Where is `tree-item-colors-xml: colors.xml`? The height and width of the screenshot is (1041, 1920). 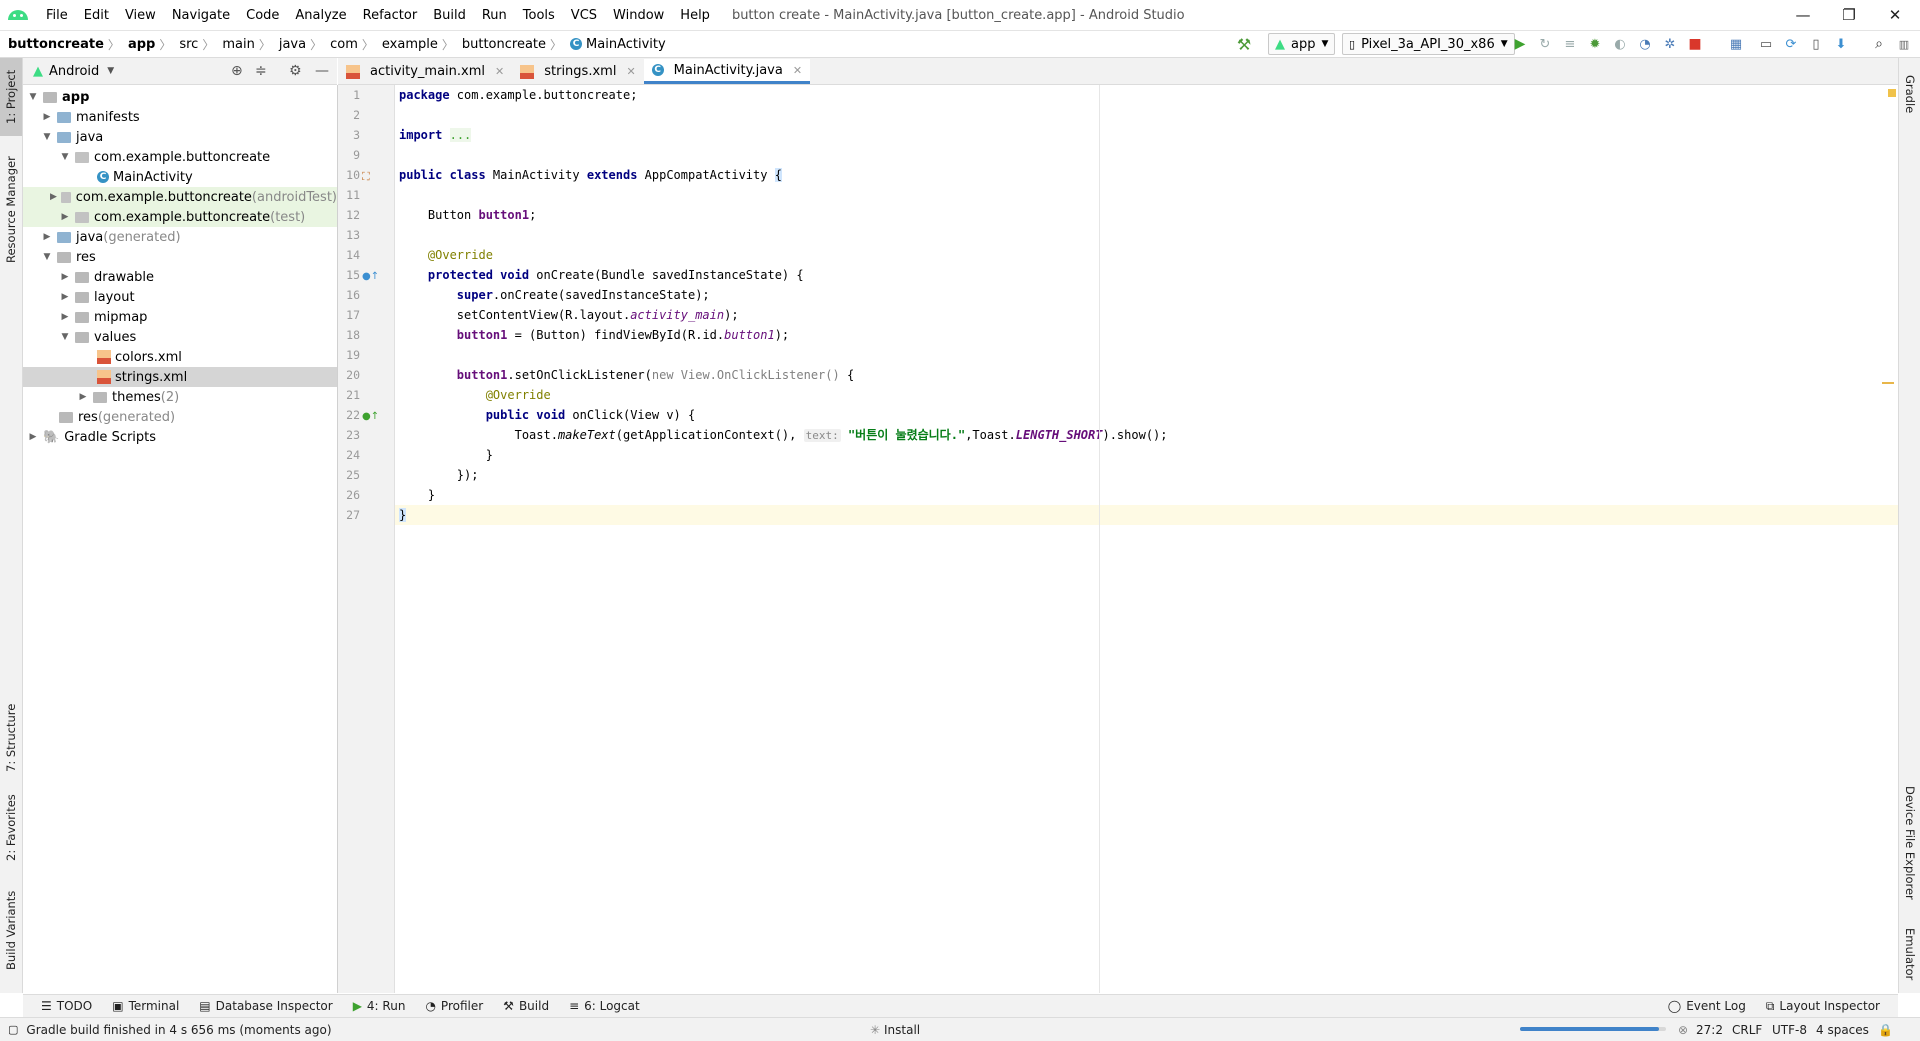
tree-item-colors-xml: colors.xml is located at coordinates (180, 357).